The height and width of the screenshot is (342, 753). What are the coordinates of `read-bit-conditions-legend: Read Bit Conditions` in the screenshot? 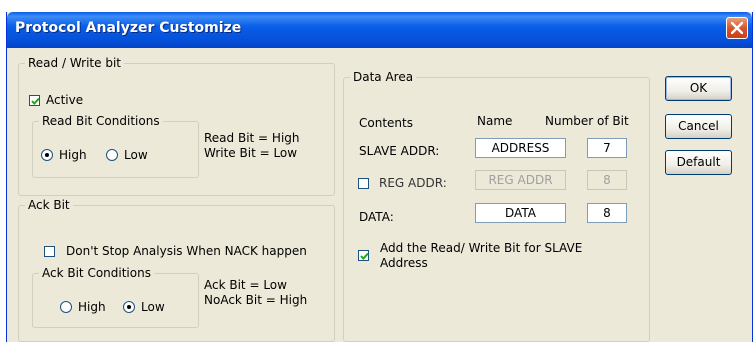 It's located at (101, 121).